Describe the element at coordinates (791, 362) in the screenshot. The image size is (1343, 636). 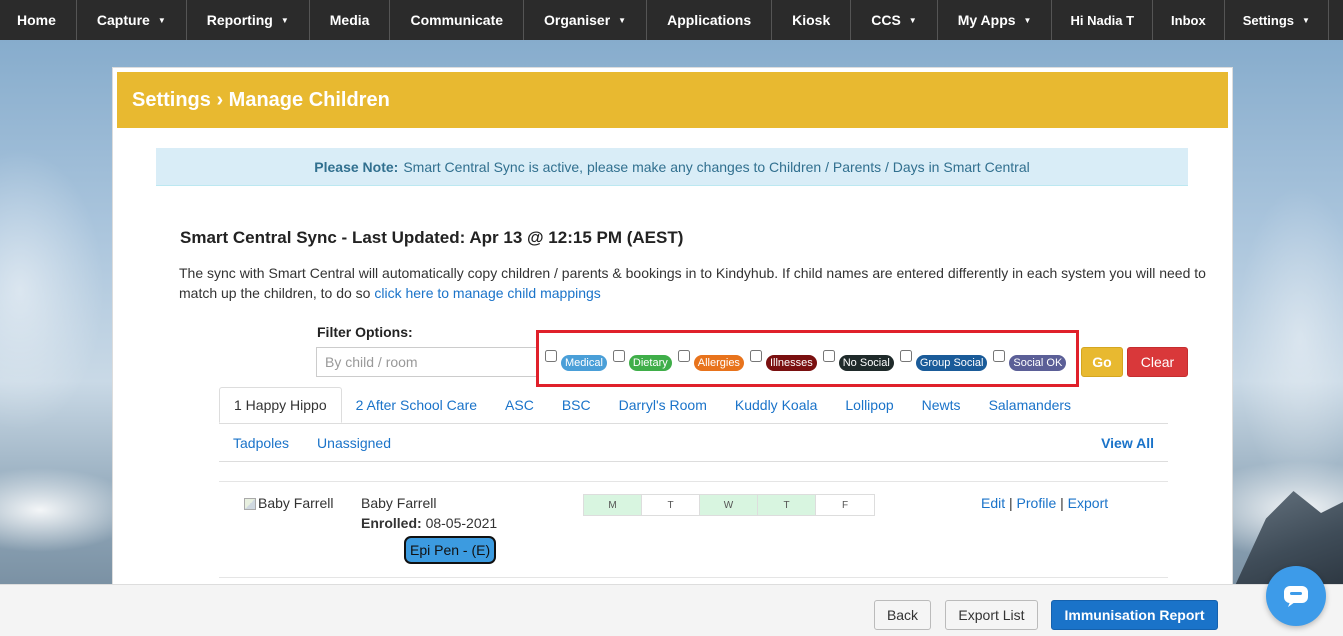
I see `tag-label: Illnesses` at that location.